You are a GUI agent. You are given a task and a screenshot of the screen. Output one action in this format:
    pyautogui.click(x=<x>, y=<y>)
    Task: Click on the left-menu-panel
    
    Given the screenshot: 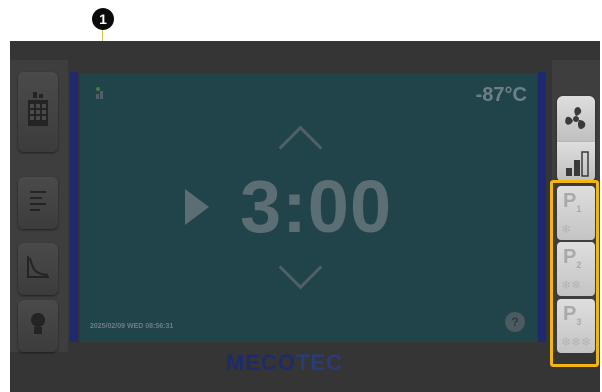 What is the action you would take?
    pyautogui.click(x=39, y=206)
    